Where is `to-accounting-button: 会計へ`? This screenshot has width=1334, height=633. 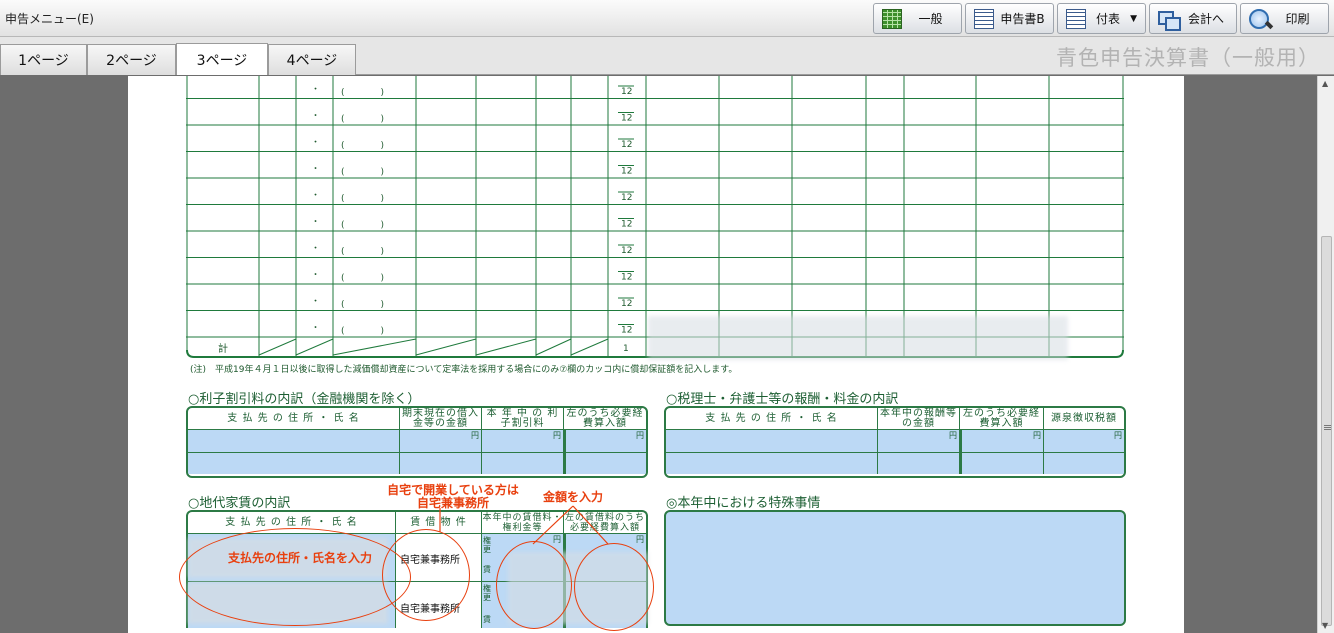
to-accounting-button: 会計へ is located at coordinates (1193, 18).